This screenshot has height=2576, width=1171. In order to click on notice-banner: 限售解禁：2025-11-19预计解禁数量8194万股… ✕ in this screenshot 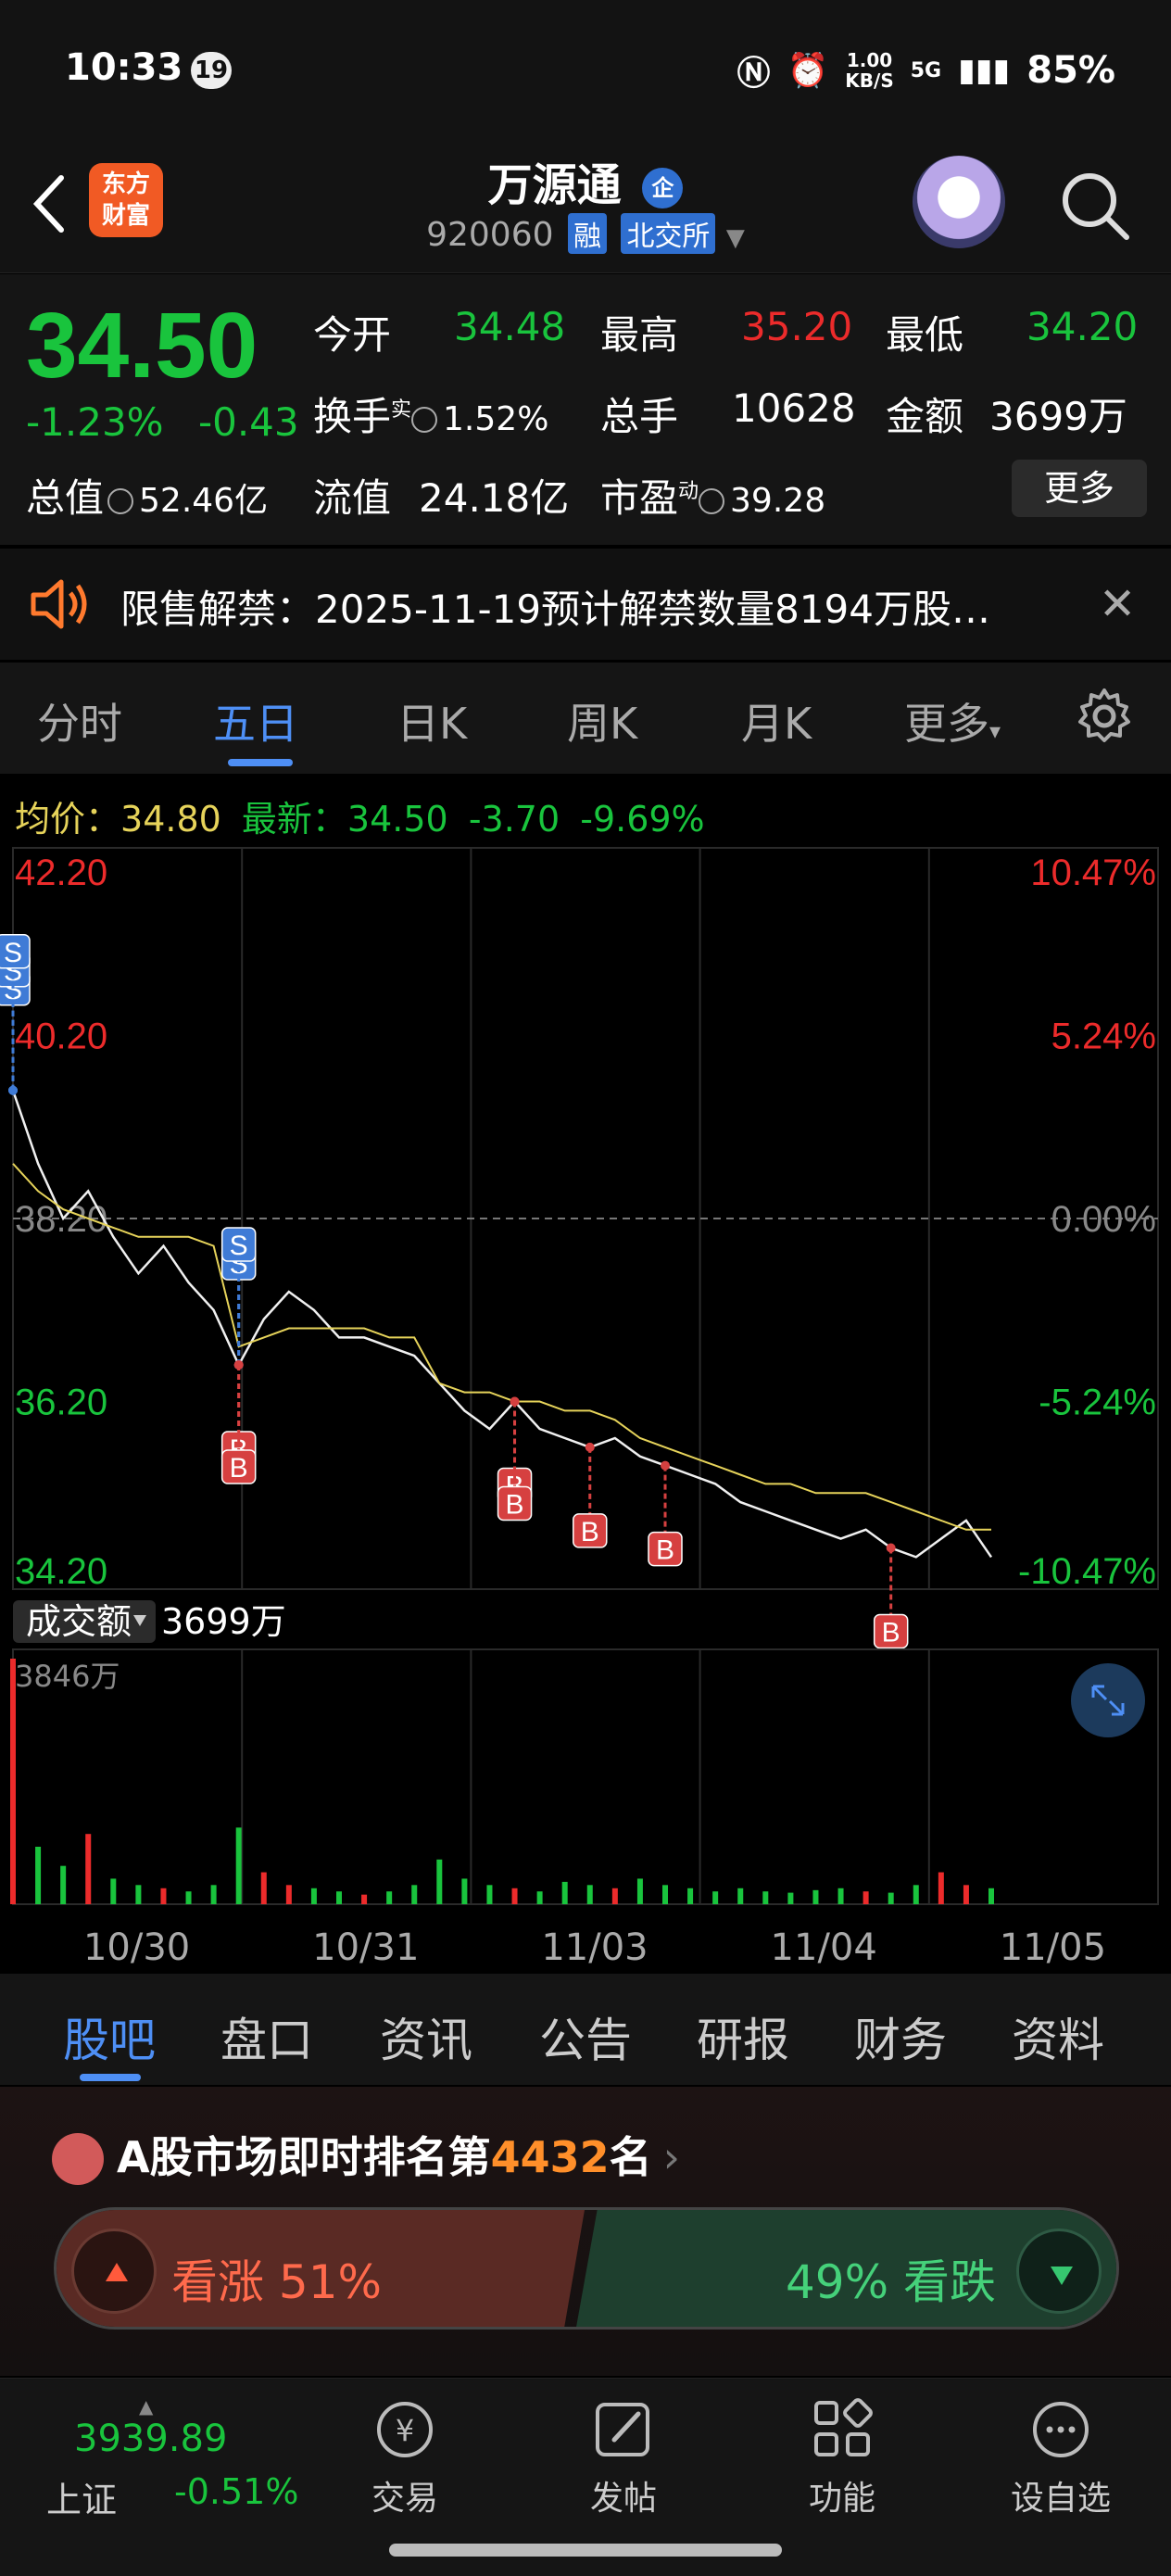, I will do `click(585, 604)`.